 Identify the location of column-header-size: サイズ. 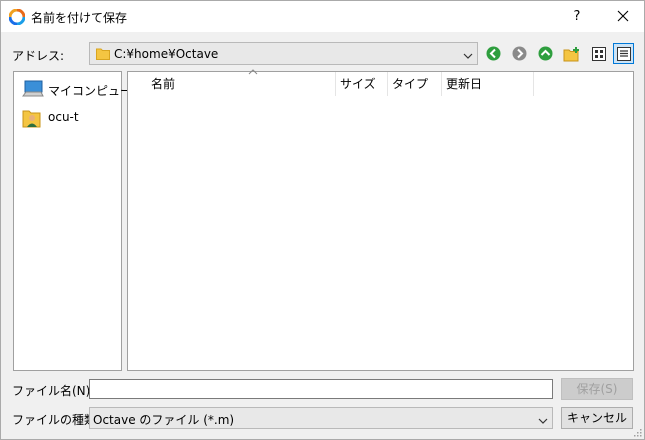
(362, 84).